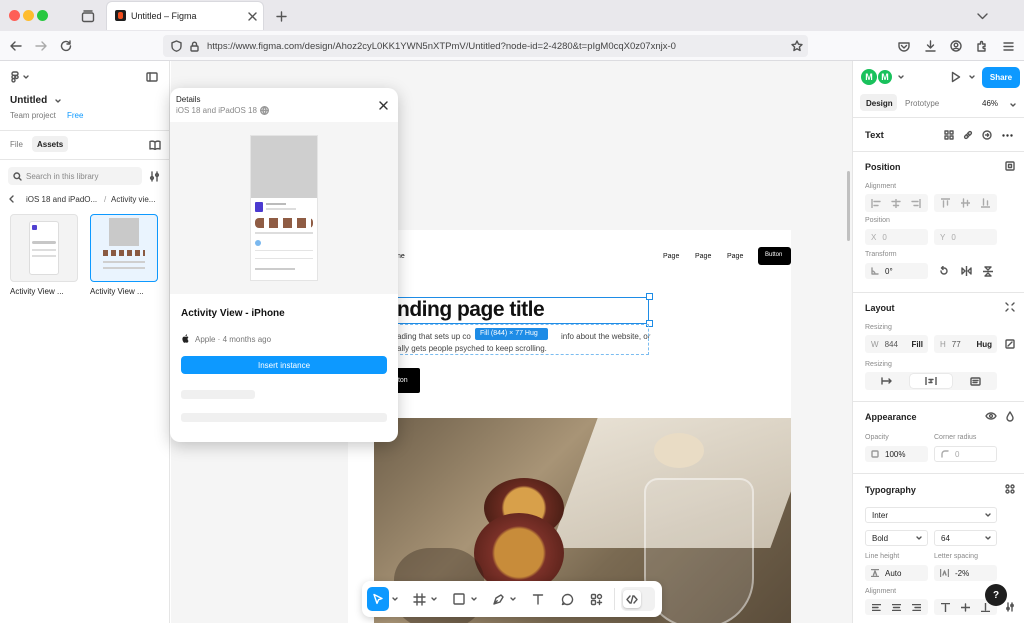 This screenshot has width=1024, height=623. Describe the element at coordinates (596, 599) in the screenshot. I see `actions-tool-icon` at that location.